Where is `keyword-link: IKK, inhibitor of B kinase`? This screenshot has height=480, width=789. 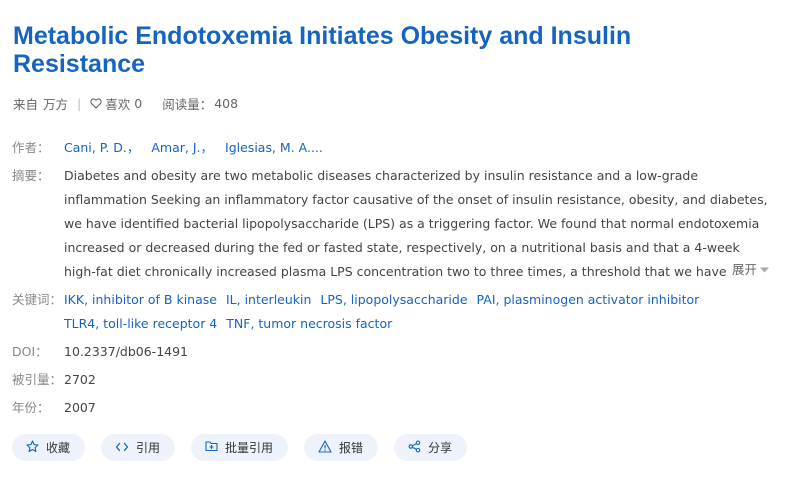 keyword-link: IKK, inhibitor of B kinase is located at coordinates (140, 299).